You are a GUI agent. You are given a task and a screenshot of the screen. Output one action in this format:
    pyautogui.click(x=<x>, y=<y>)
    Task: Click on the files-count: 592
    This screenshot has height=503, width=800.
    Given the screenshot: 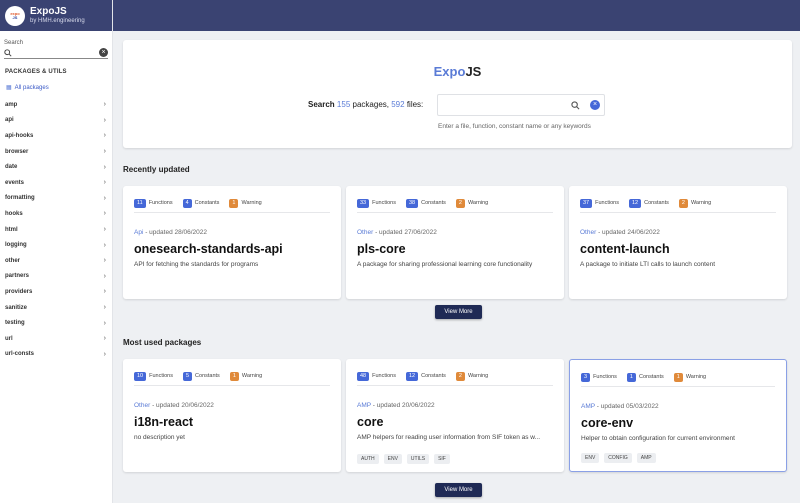 What is the action you would take?
    pyautogui.click(x=398, y=104)
    